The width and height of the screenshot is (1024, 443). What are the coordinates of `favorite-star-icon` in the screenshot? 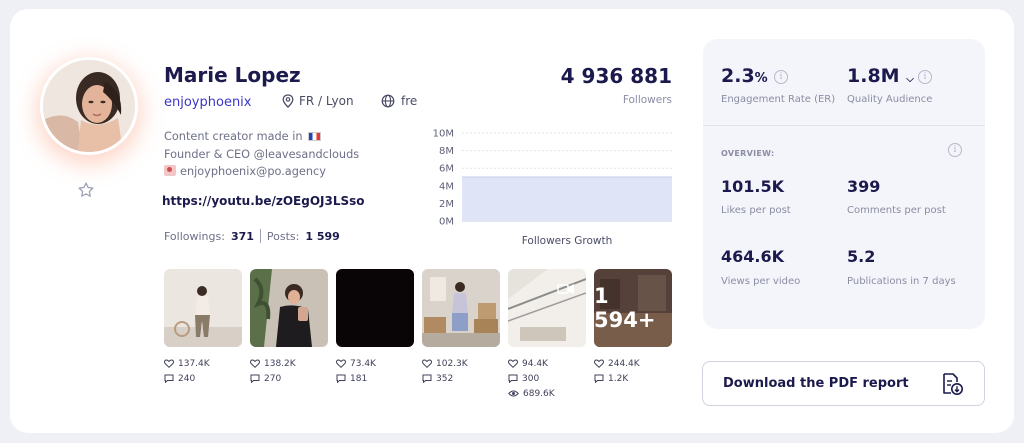 It's located at (86, 190).